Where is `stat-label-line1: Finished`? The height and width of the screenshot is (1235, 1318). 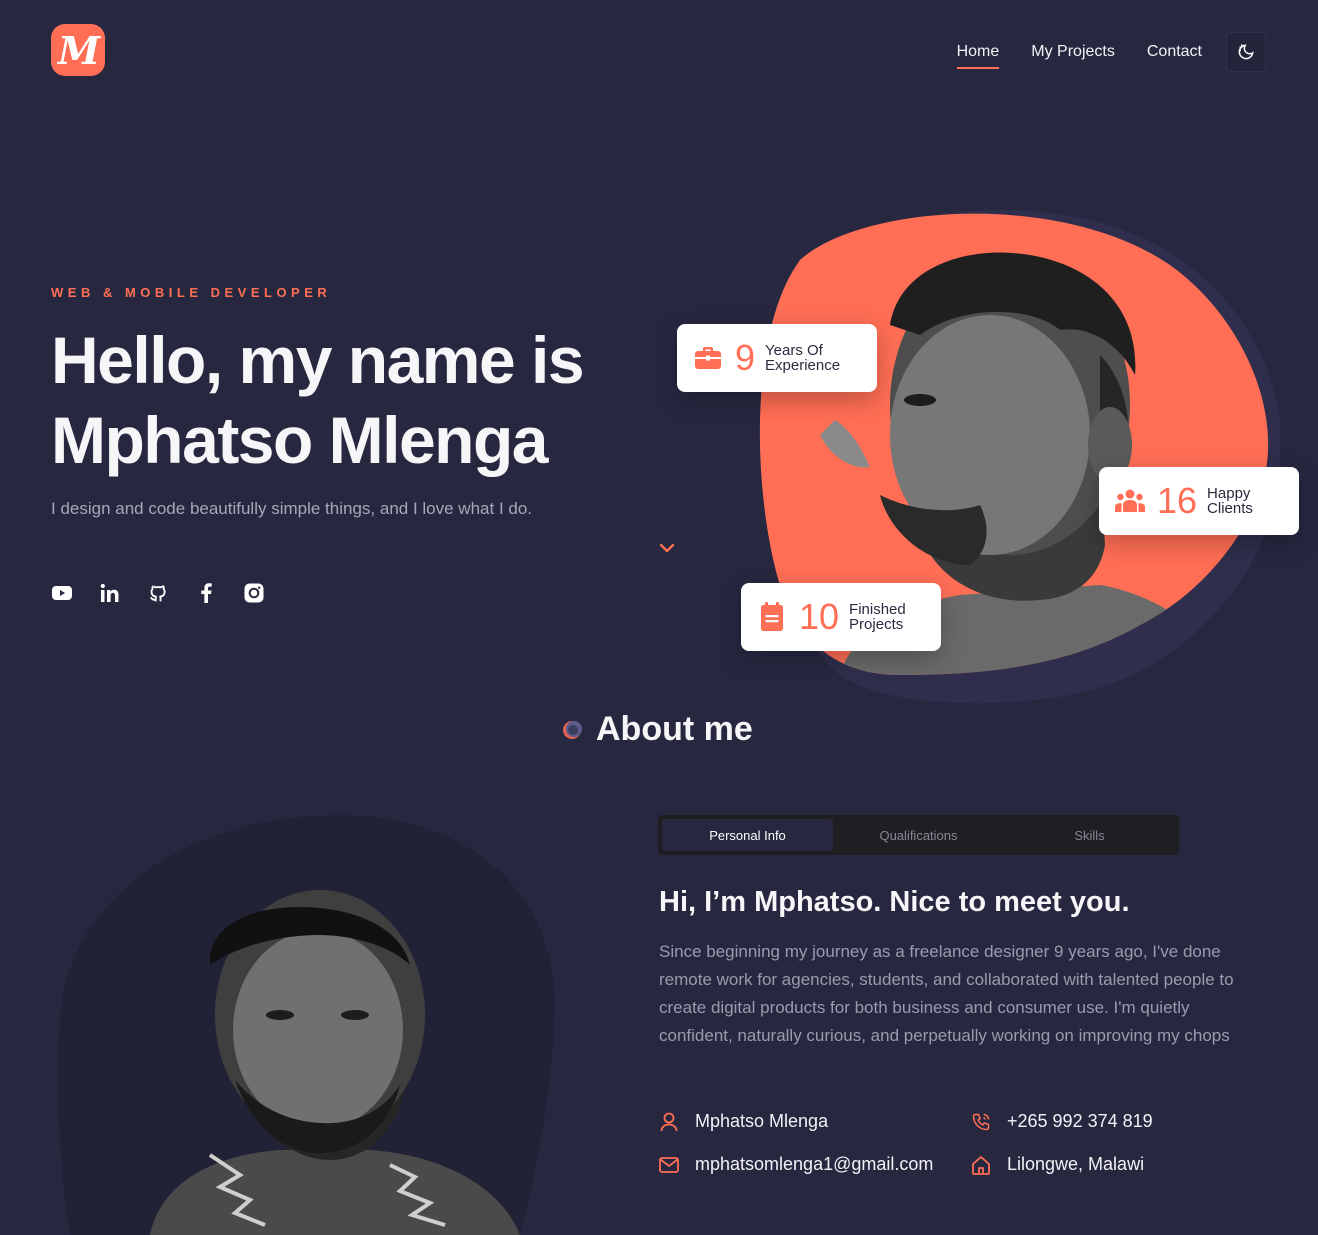
stat-label-line1: Finished is located at coordinates (877, 609).